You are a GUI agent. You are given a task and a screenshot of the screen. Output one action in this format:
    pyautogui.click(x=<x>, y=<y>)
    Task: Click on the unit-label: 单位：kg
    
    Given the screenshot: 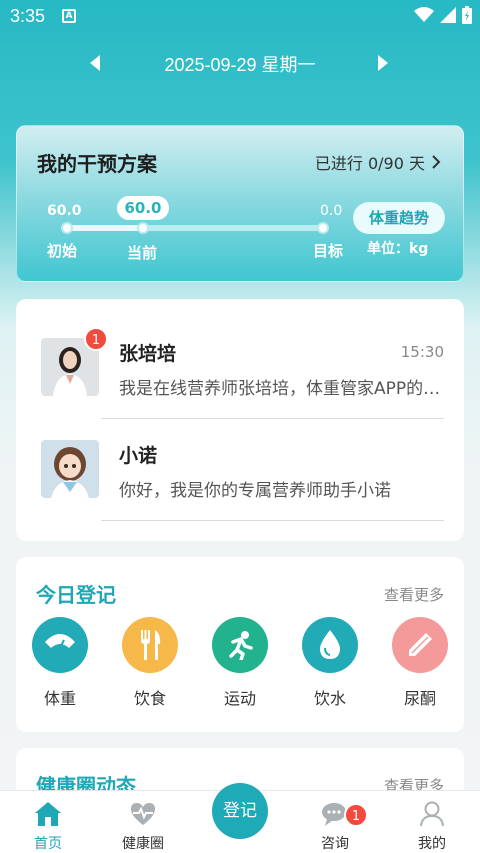 What is the action you would take?
    pyautogui.click(x=398, y=249)
    